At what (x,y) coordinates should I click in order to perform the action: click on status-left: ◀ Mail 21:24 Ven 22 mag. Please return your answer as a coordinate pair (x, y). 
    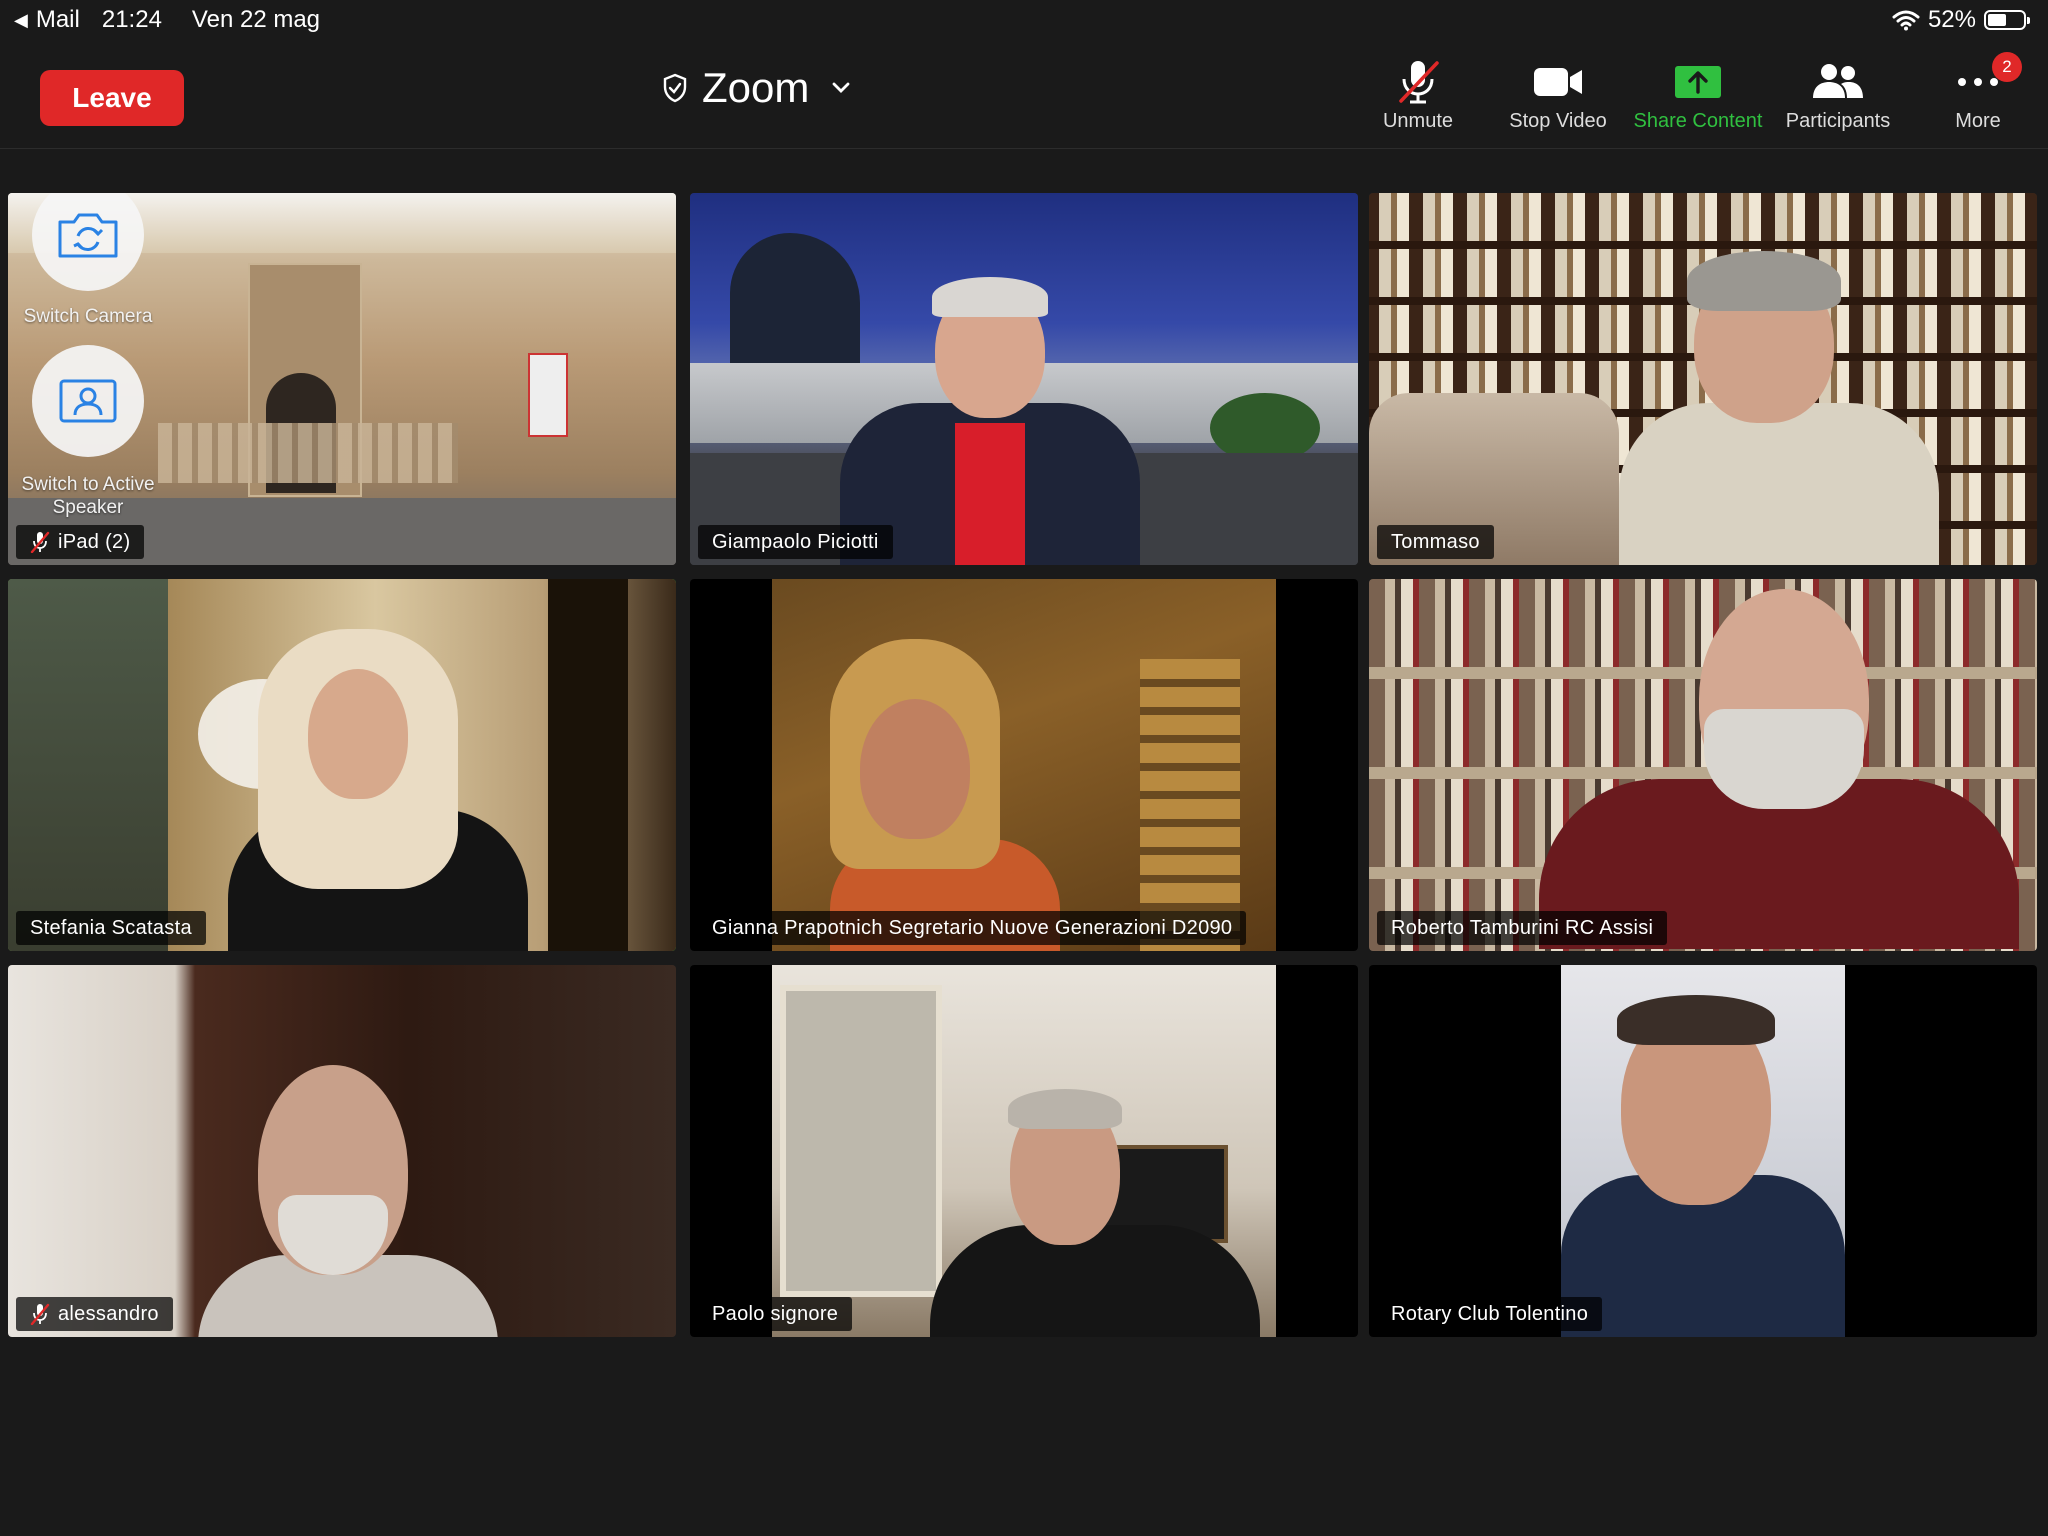
    Looking at the image, I should click on (167, 20).